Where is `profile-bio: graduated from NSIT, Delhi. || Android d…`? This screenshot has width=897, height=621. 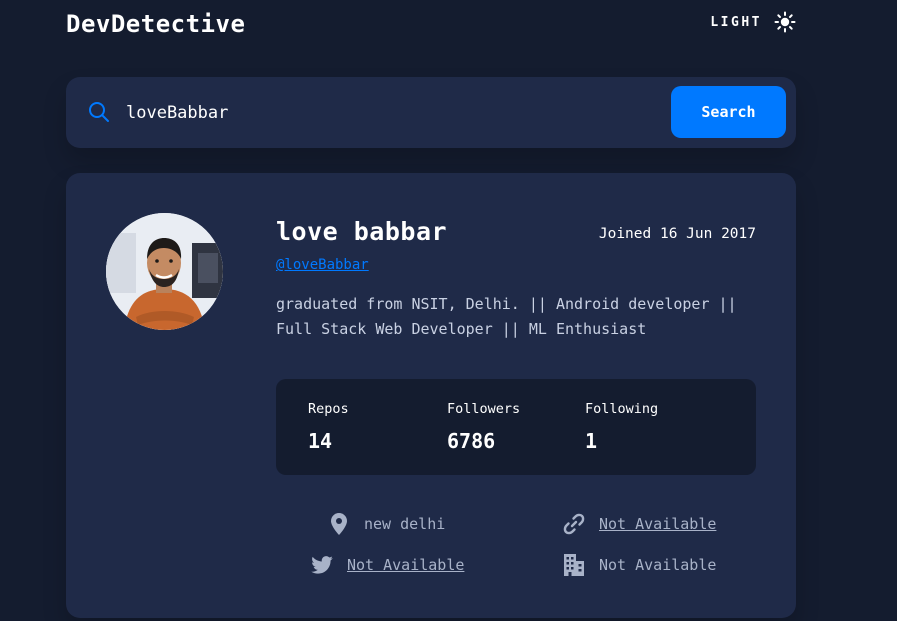 profile-bio: graduated from NSIT, Delhi. || Android d… is located at coordinates (516, 317).